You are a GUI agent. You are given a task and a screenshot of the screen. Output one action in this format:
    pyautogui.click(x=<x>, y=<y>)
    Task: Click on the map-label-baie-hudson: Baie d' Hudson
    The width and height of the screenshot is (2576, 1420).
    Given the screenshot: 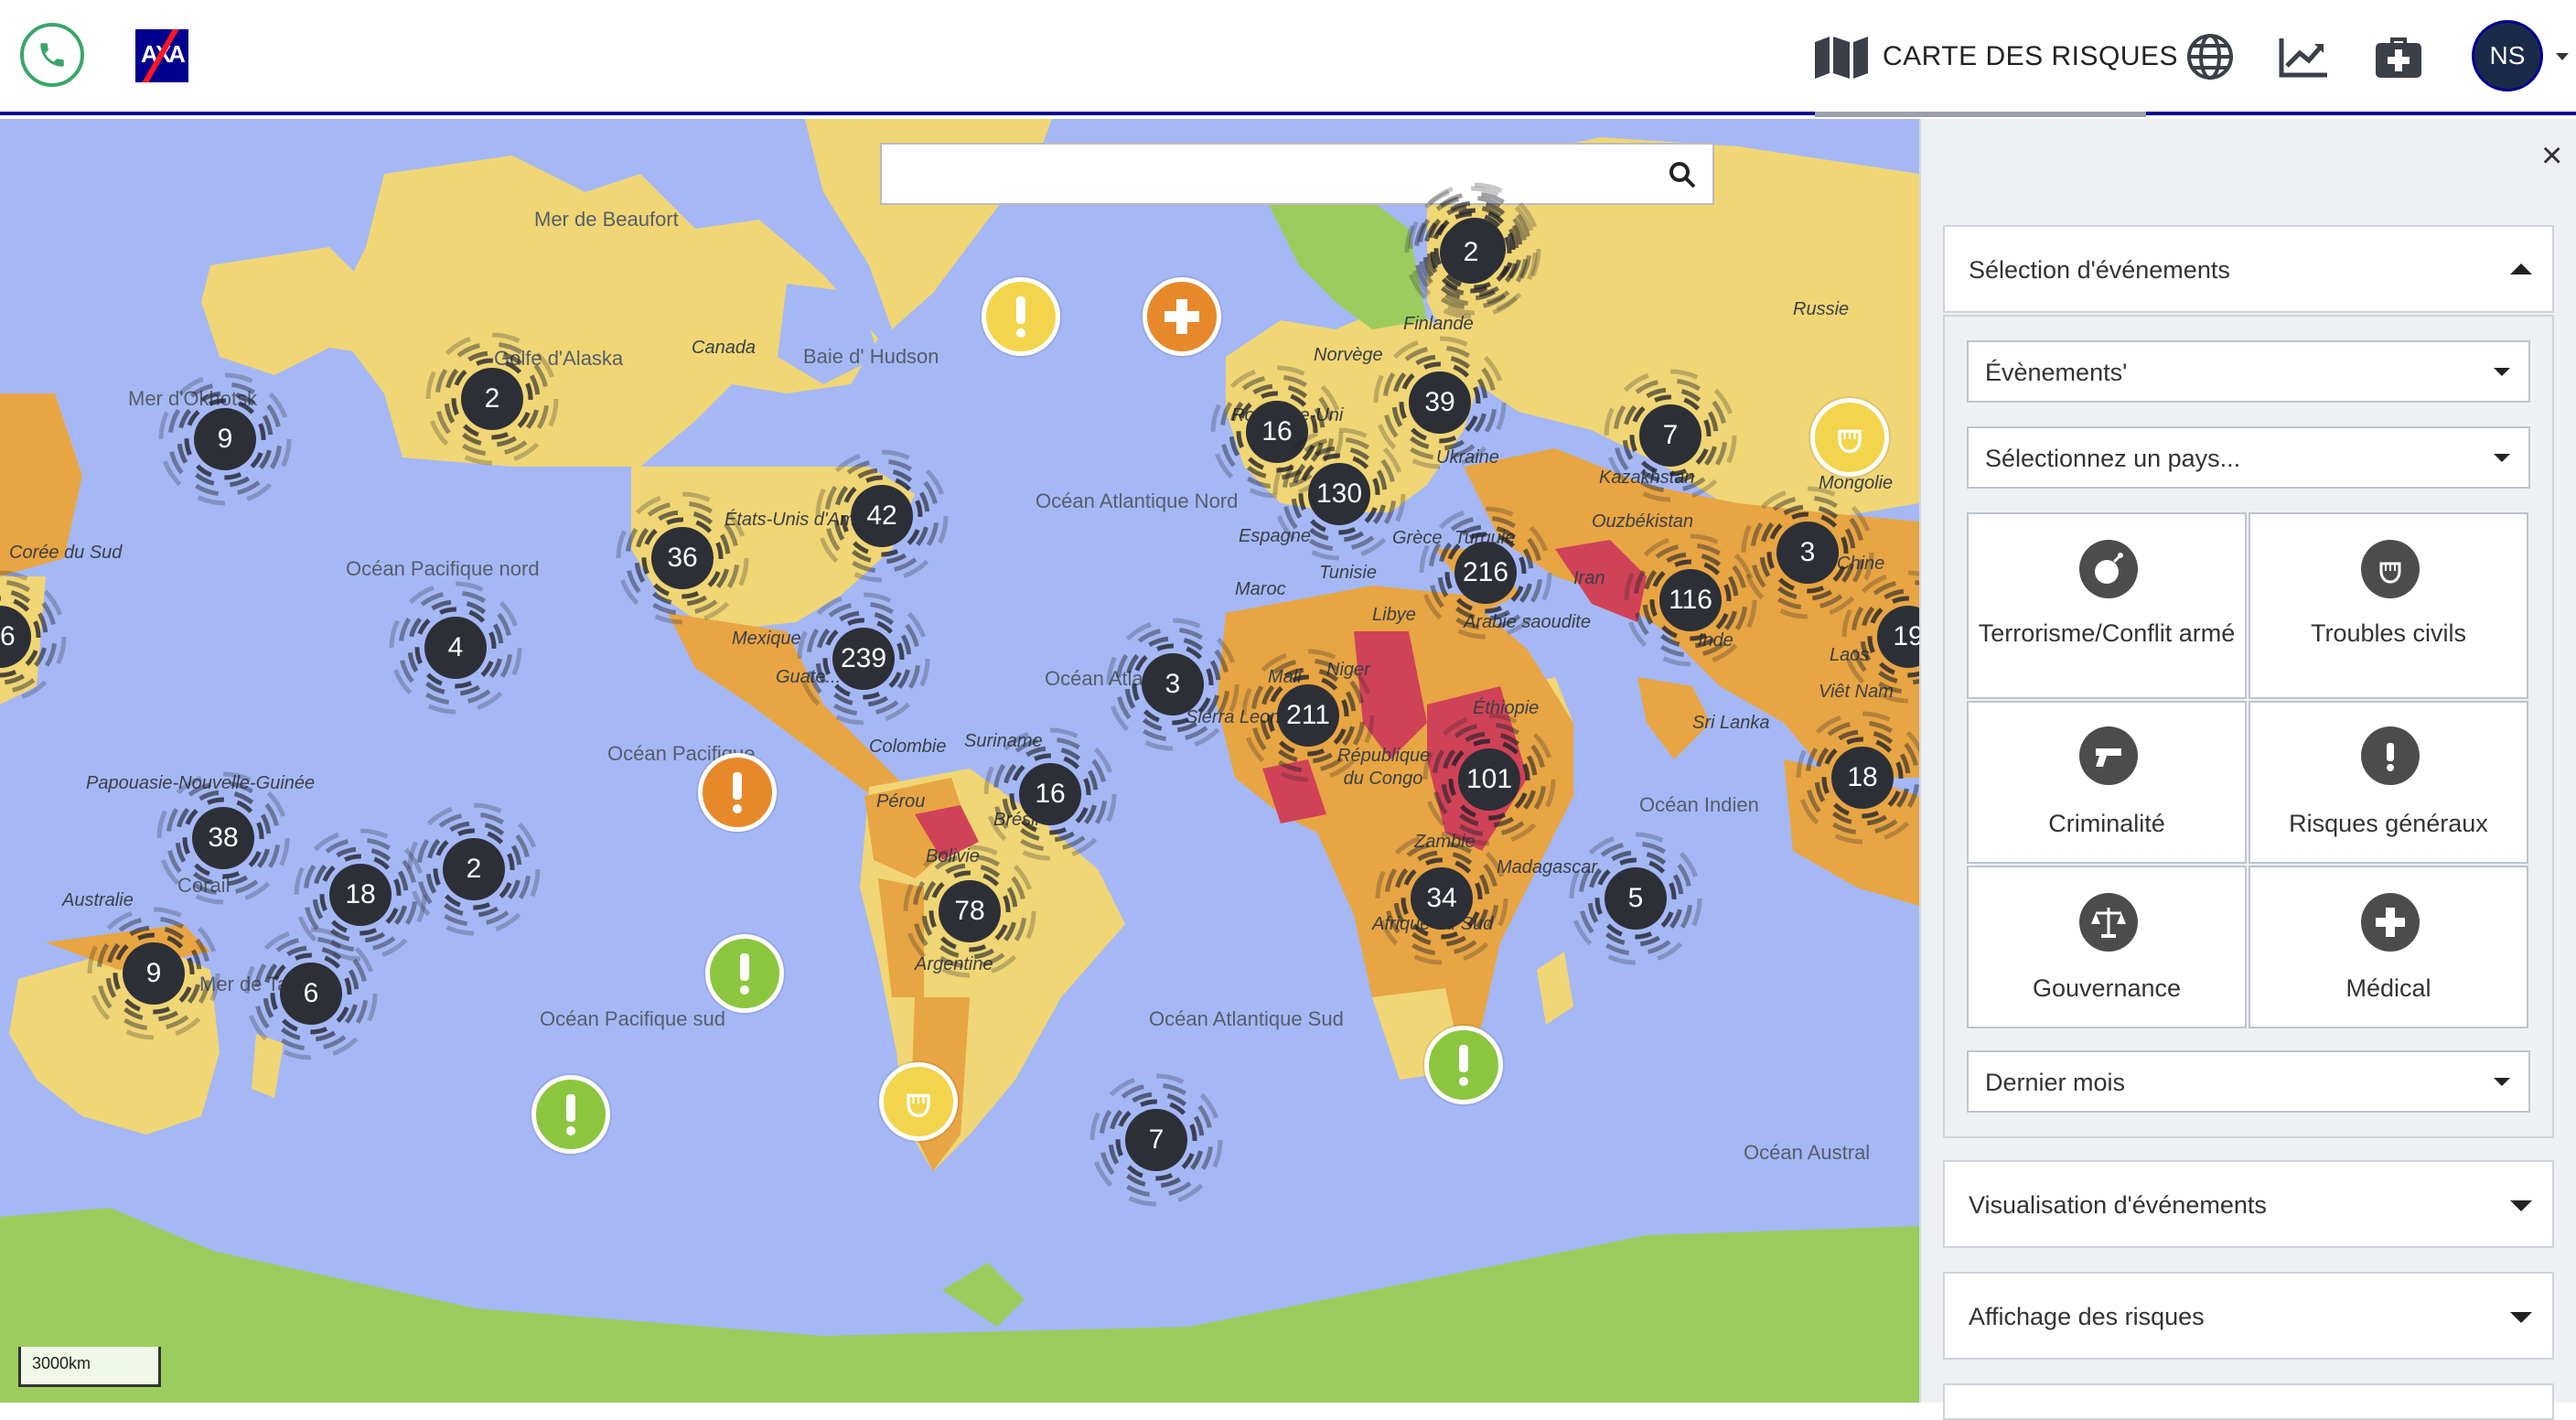 What is the action you would take?
    pyautogui.click(x=871, y=357)
    